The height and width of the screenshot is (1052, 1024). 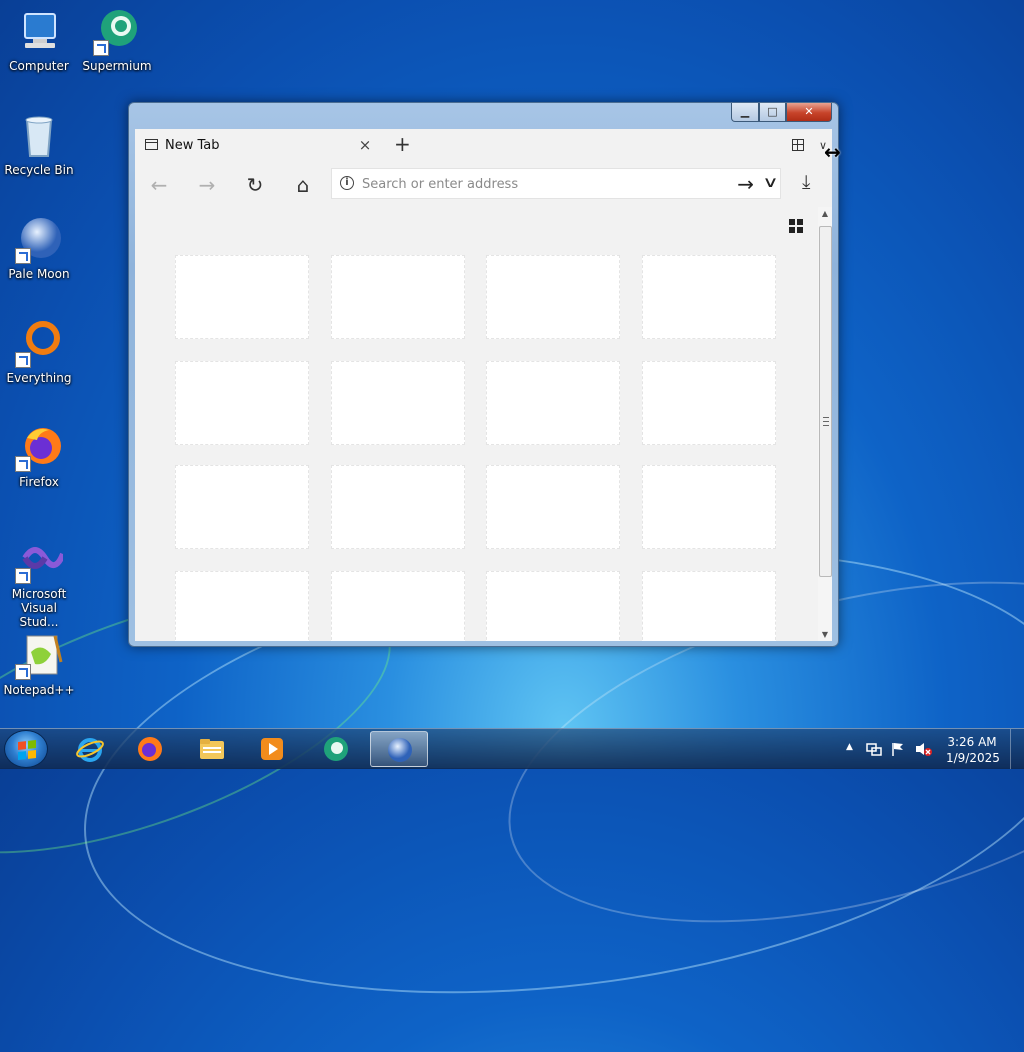 What do you see at coordinates (825, 634) in the screenshot?
I see `scroll-down-arrow-icon: ▼` at bounding box center [825, 634].